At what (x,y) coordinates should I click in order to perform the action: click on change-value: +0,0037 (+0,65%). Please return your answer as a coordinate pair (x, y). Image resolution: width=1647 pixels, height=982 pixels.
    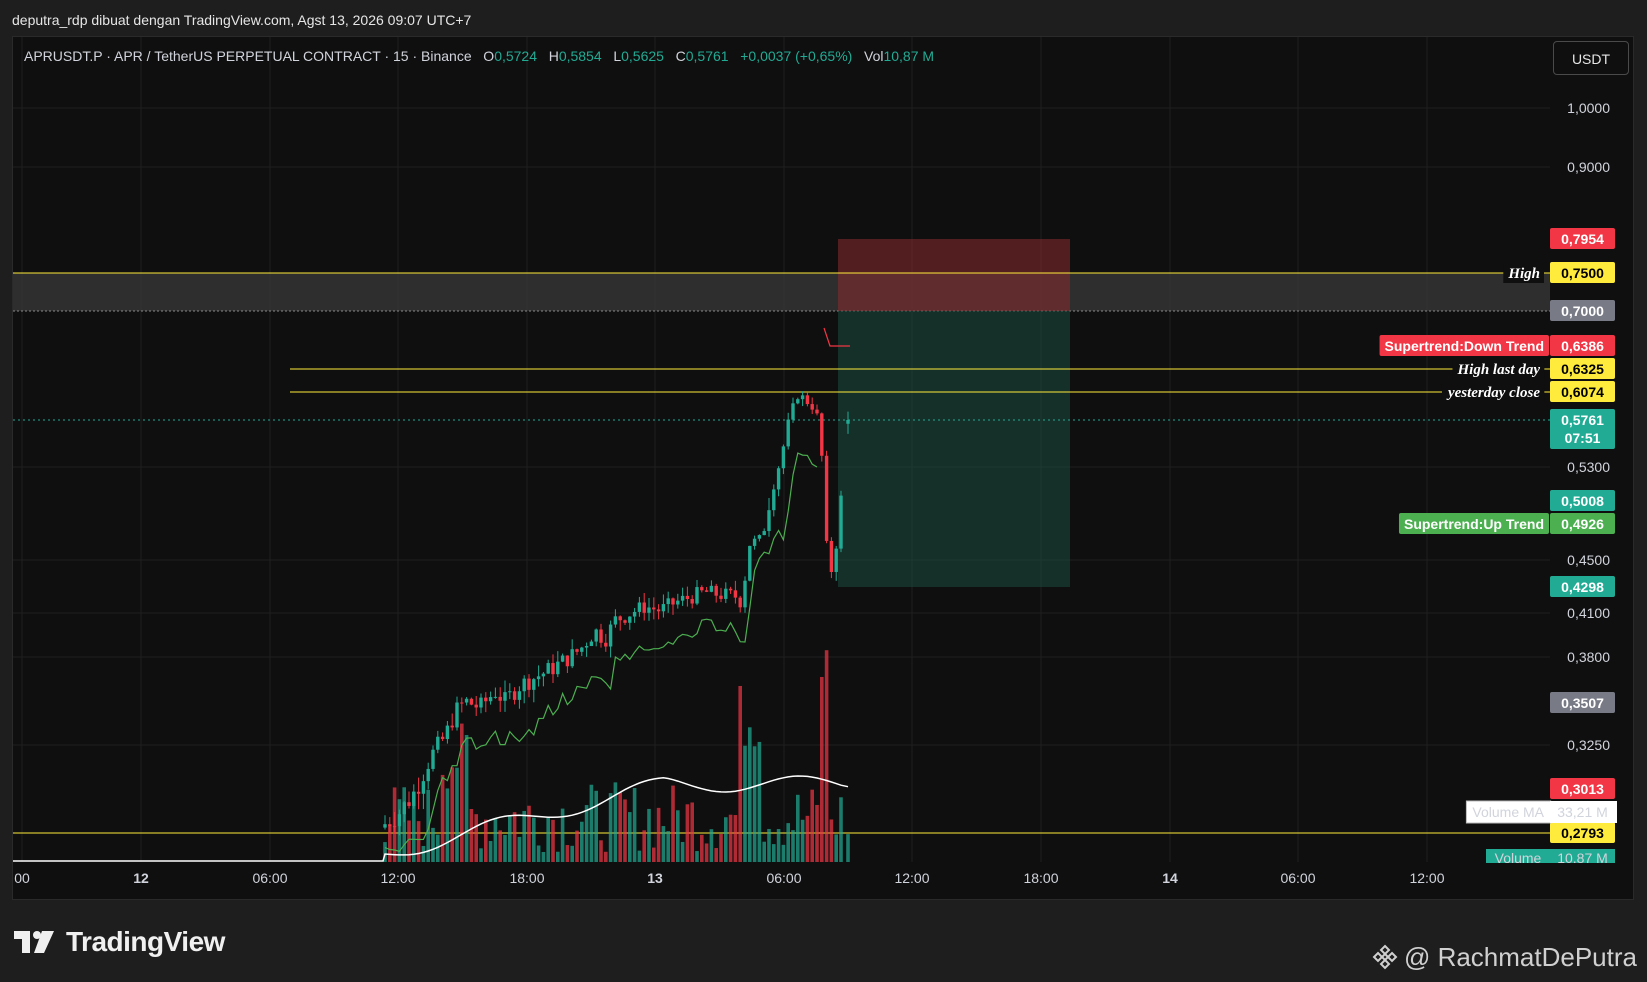
    Looking at the image, I should click on (796, 56).